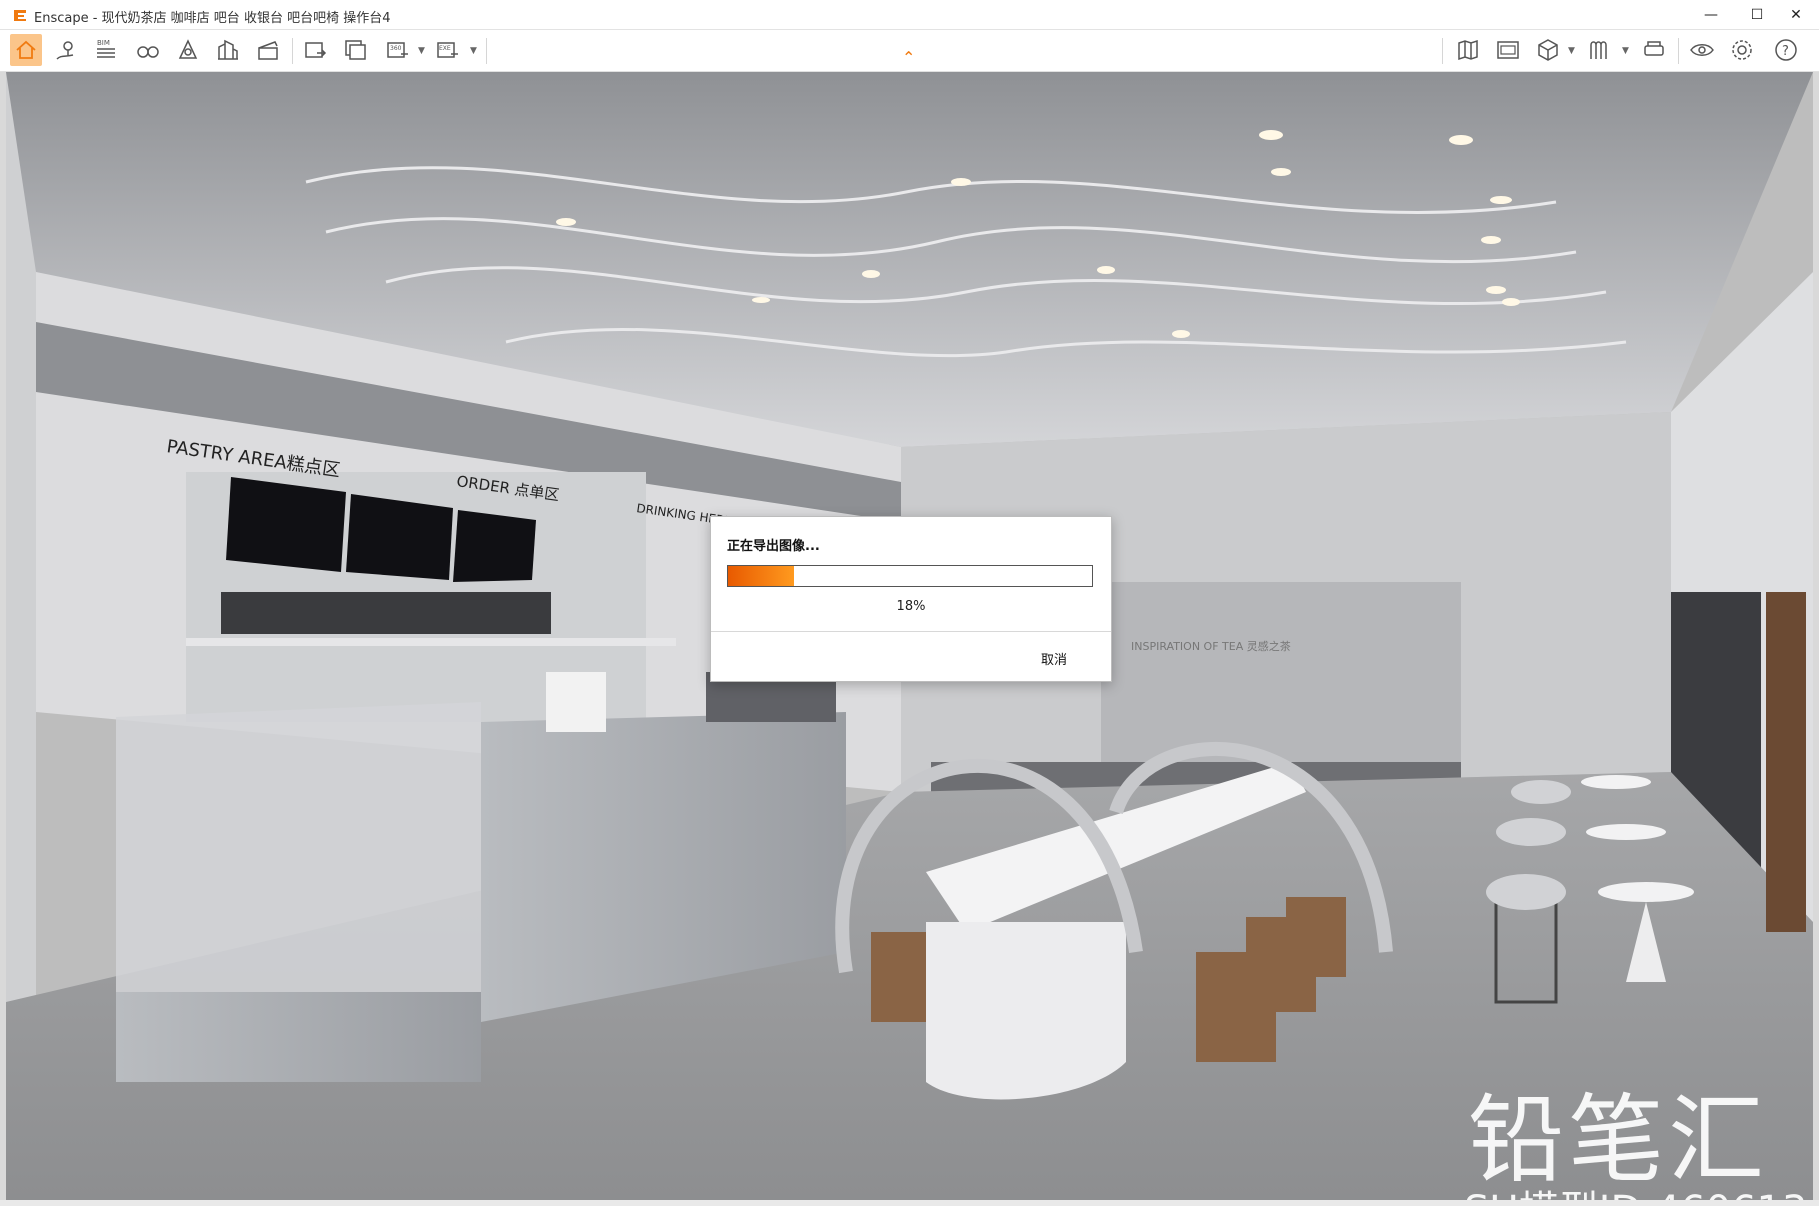 The image size is (1819, 1206). What do you see at coordinates (1711, 15) in the screenshot?
I see `minimize-icon: —` at bounding box center [1711, 15].